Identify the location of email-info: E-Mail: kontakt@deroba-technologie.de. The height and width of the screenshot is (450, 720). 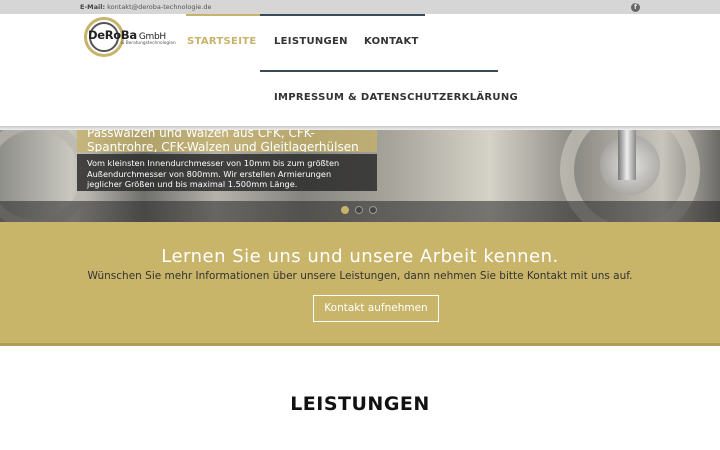
(145, 7).